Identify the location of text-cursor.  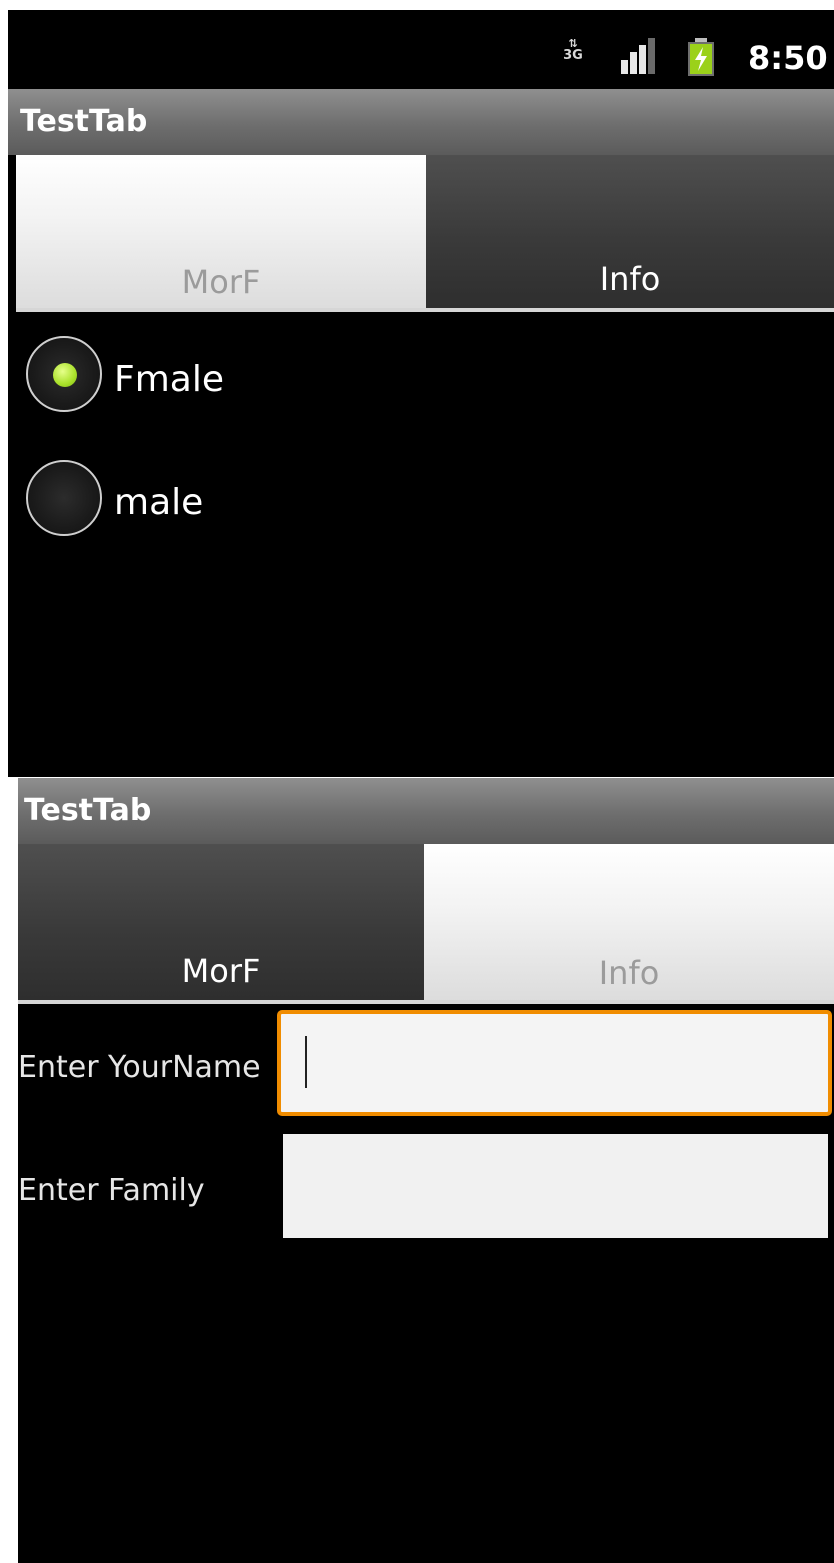
(306, 1062).